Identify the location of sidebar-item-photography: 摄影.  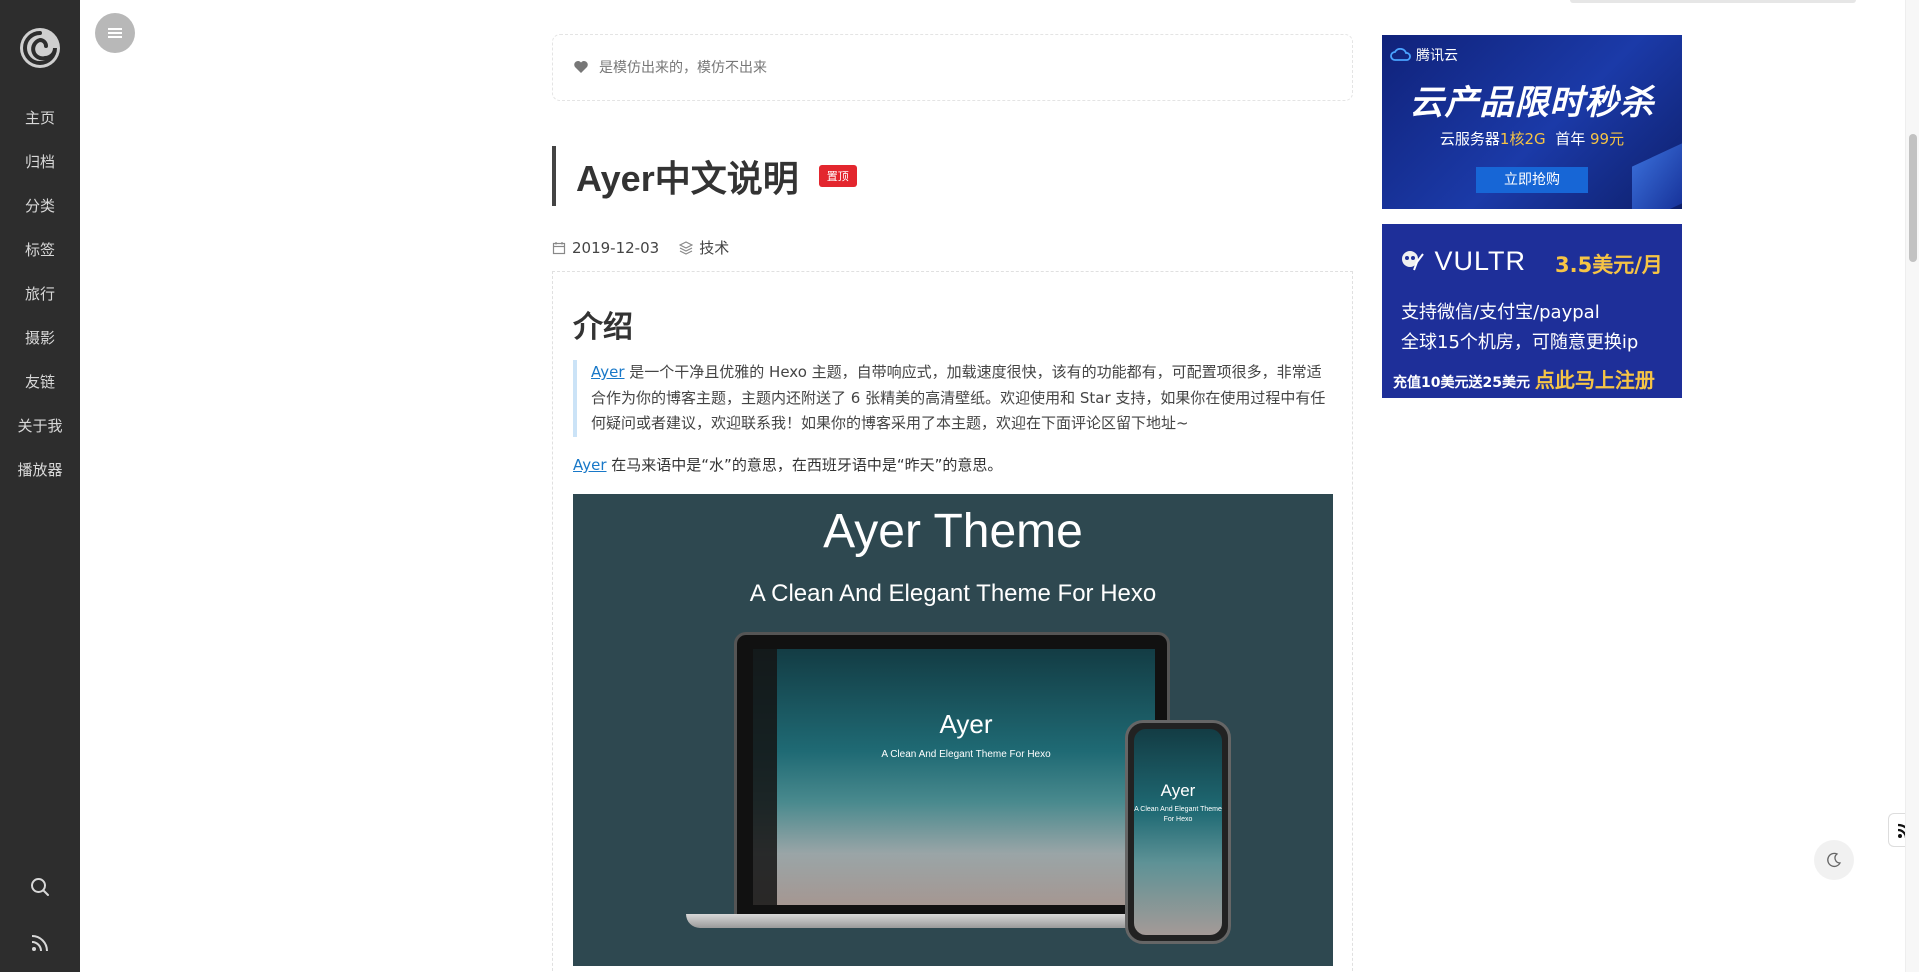
(40, 346).